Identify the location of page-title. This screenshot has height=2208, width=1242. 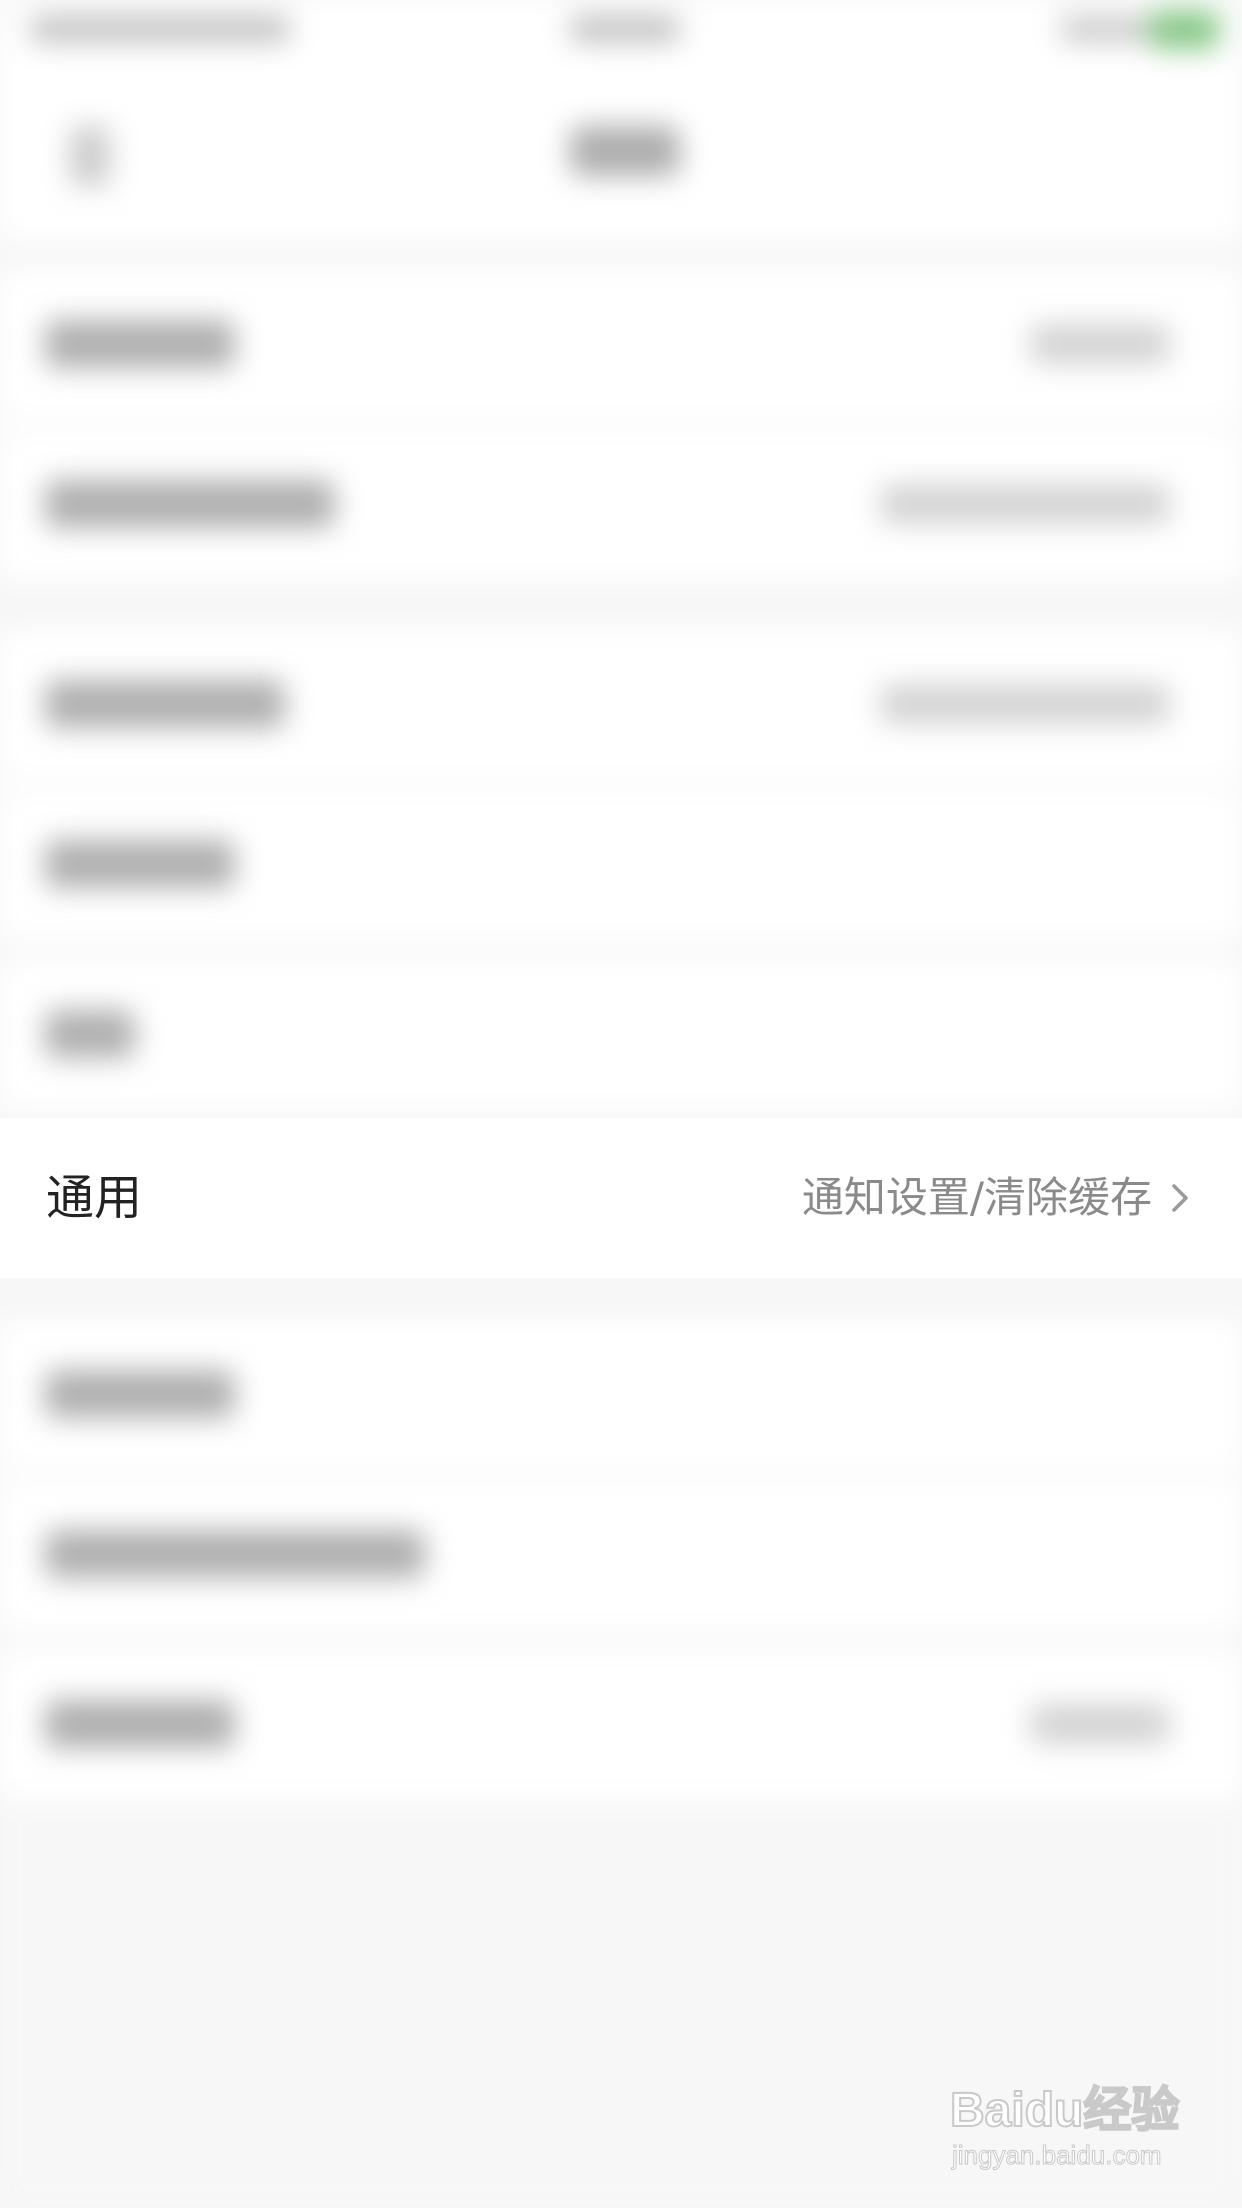
(625, 151).